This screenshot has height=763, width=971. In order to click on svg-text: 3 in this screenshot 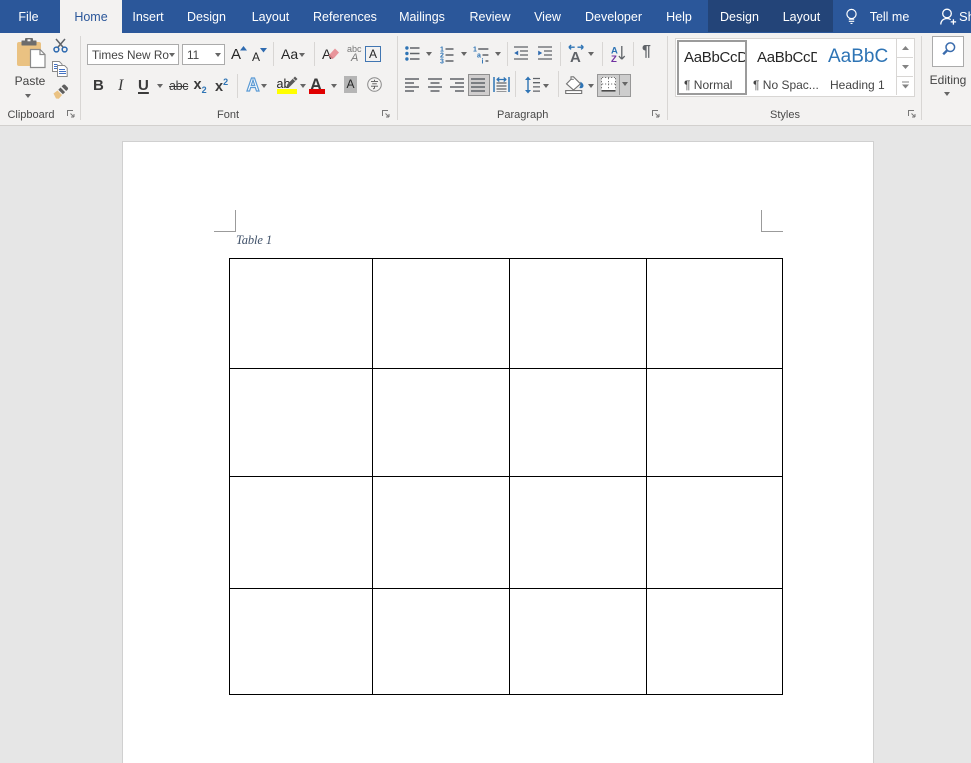, I will do `click(442, 62)`.